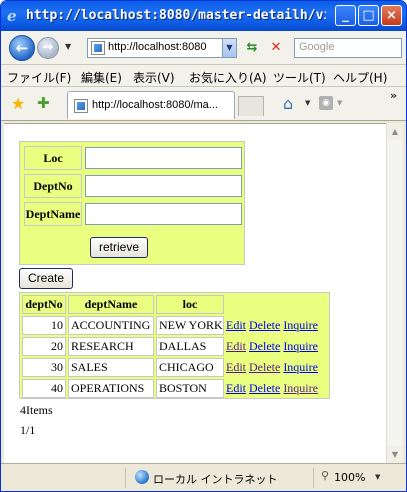 The height and width of the screenshot is (492, 407). I want to click on header-deptno: deptNo, so click(44, 304).